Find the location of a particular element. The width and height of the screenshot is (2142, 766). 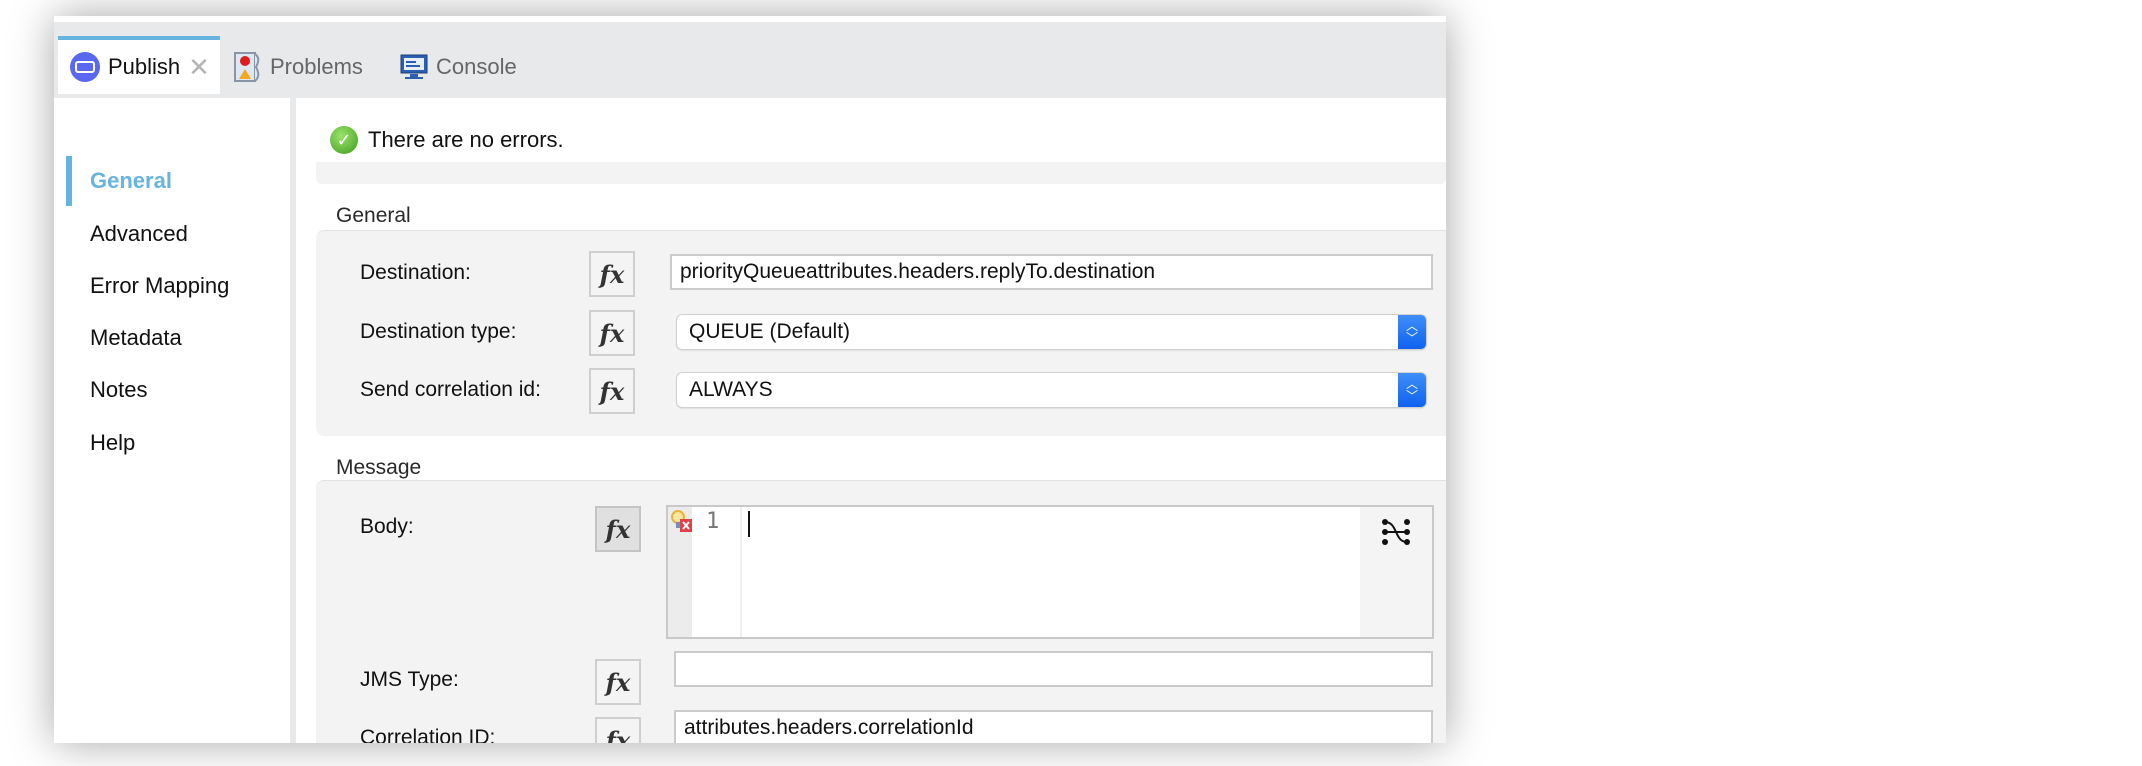

section-title-general: General is located at coordinates (373, 215).